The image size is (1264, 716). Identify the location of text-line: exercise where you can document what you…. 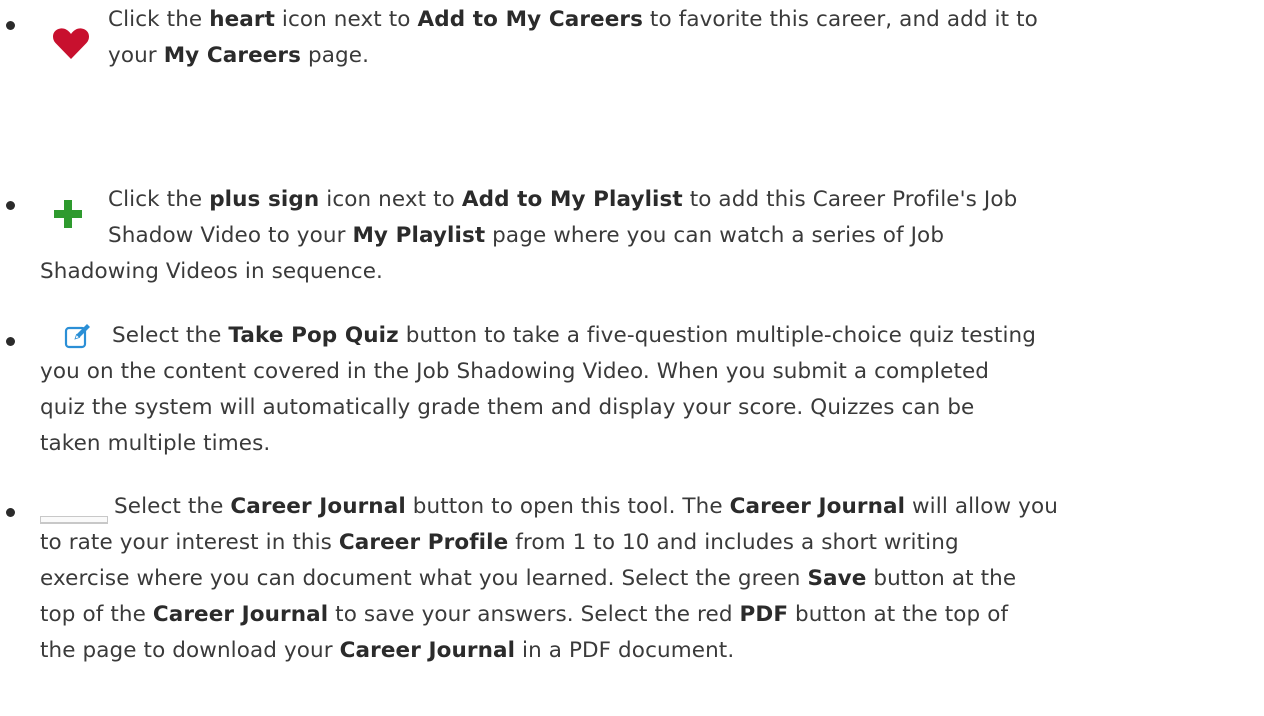
(645, 579).